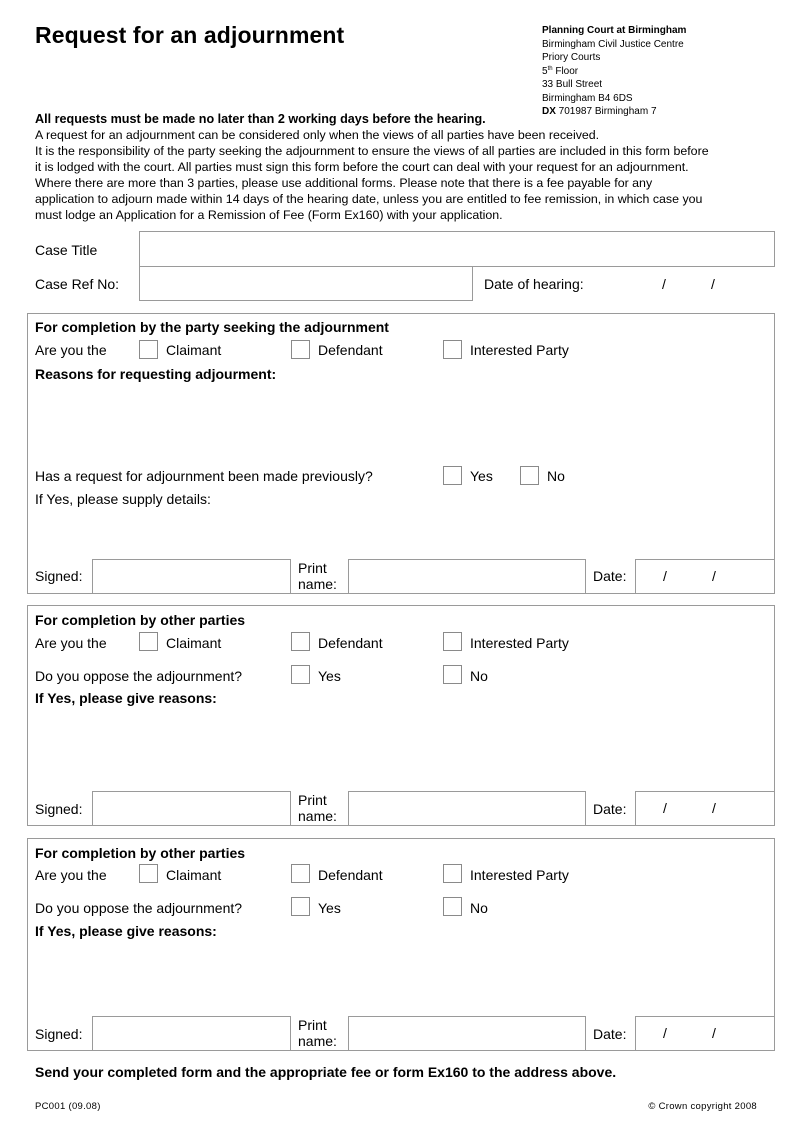  What do you see at coordinates (560, 71) in the screenshot?
I see `address-floor: 5th Floor` at bounding box center [560, 71].